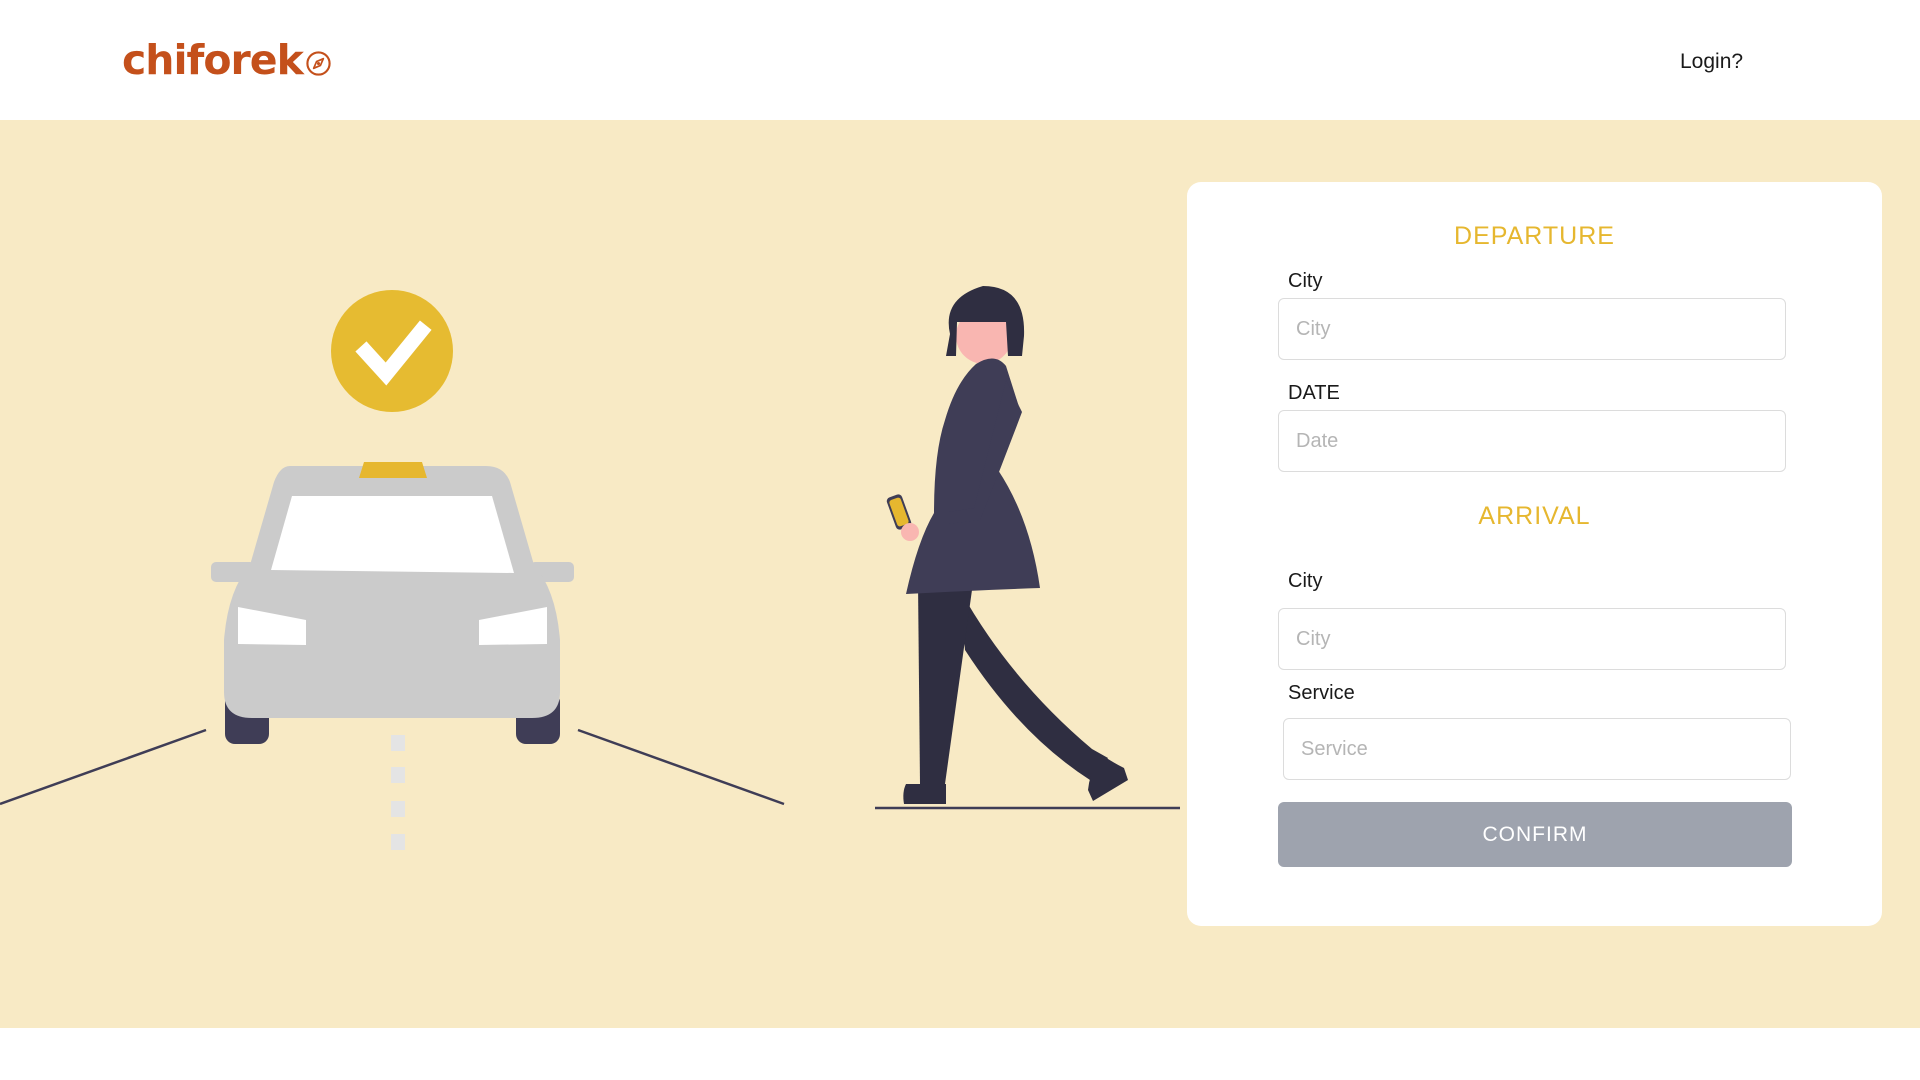 The width and height of the screenshot is (1920, 1080). Describe the element at coordinates (1305, 581) in the screenshot. I see `arrival-city-label: City` at that location.